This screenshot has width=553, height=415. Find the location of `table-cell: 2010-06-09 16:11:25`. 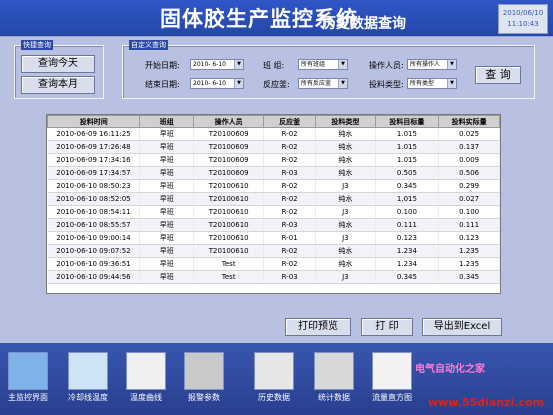

table-cell: 2010-06-09 16:11:25 is located at coordinates (94, 134).